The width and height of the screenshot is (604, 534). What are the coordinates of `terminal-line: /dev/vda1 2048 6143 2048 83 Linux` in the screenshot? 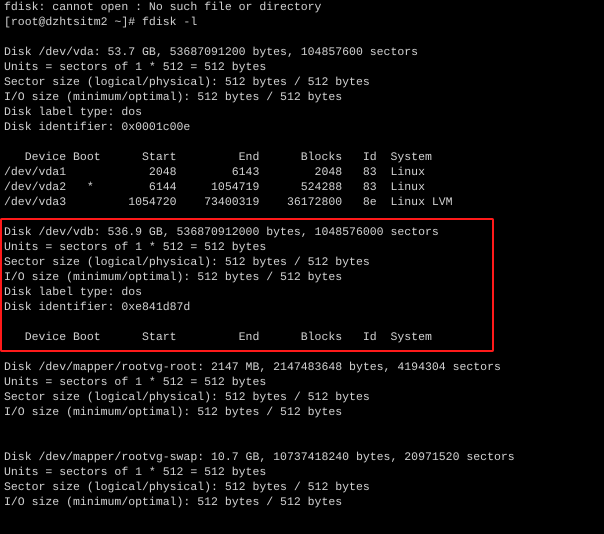 It's located at (214, 172).